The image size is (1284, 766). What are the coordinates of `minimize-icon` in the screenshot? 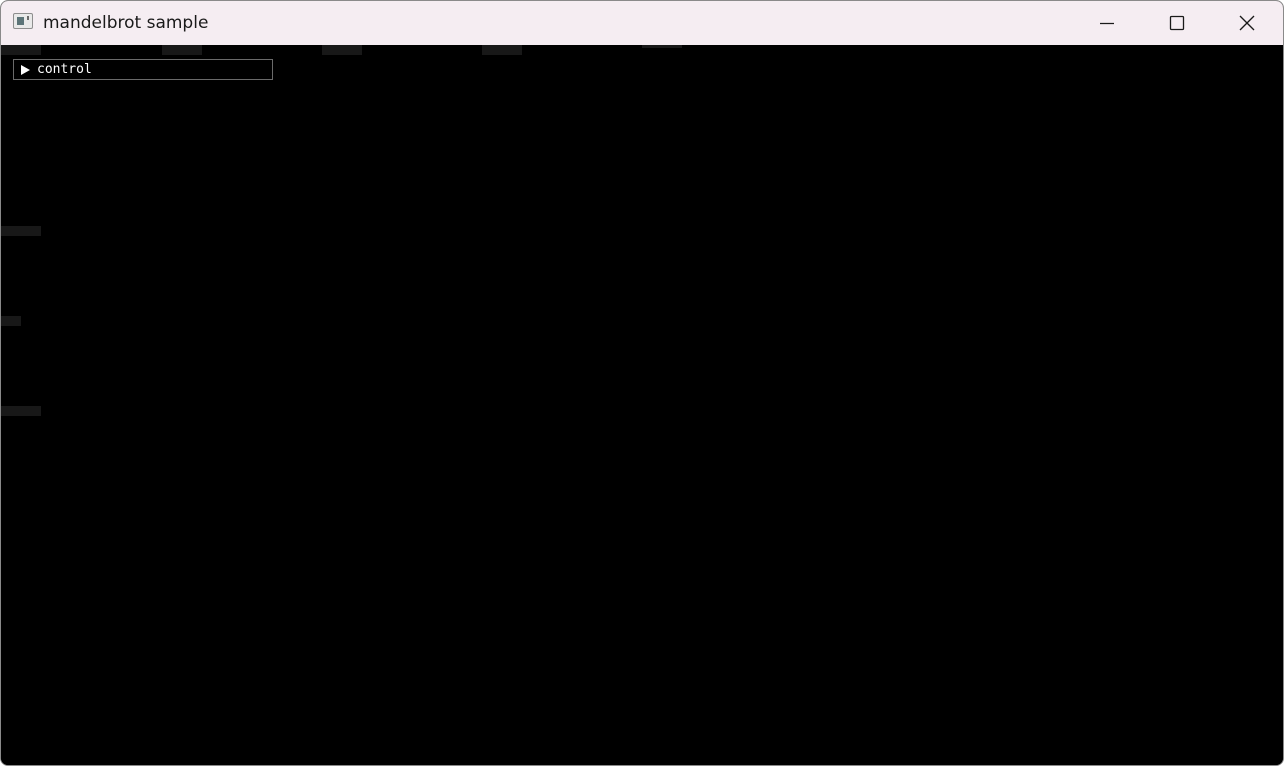 It's located at (1107, 23).